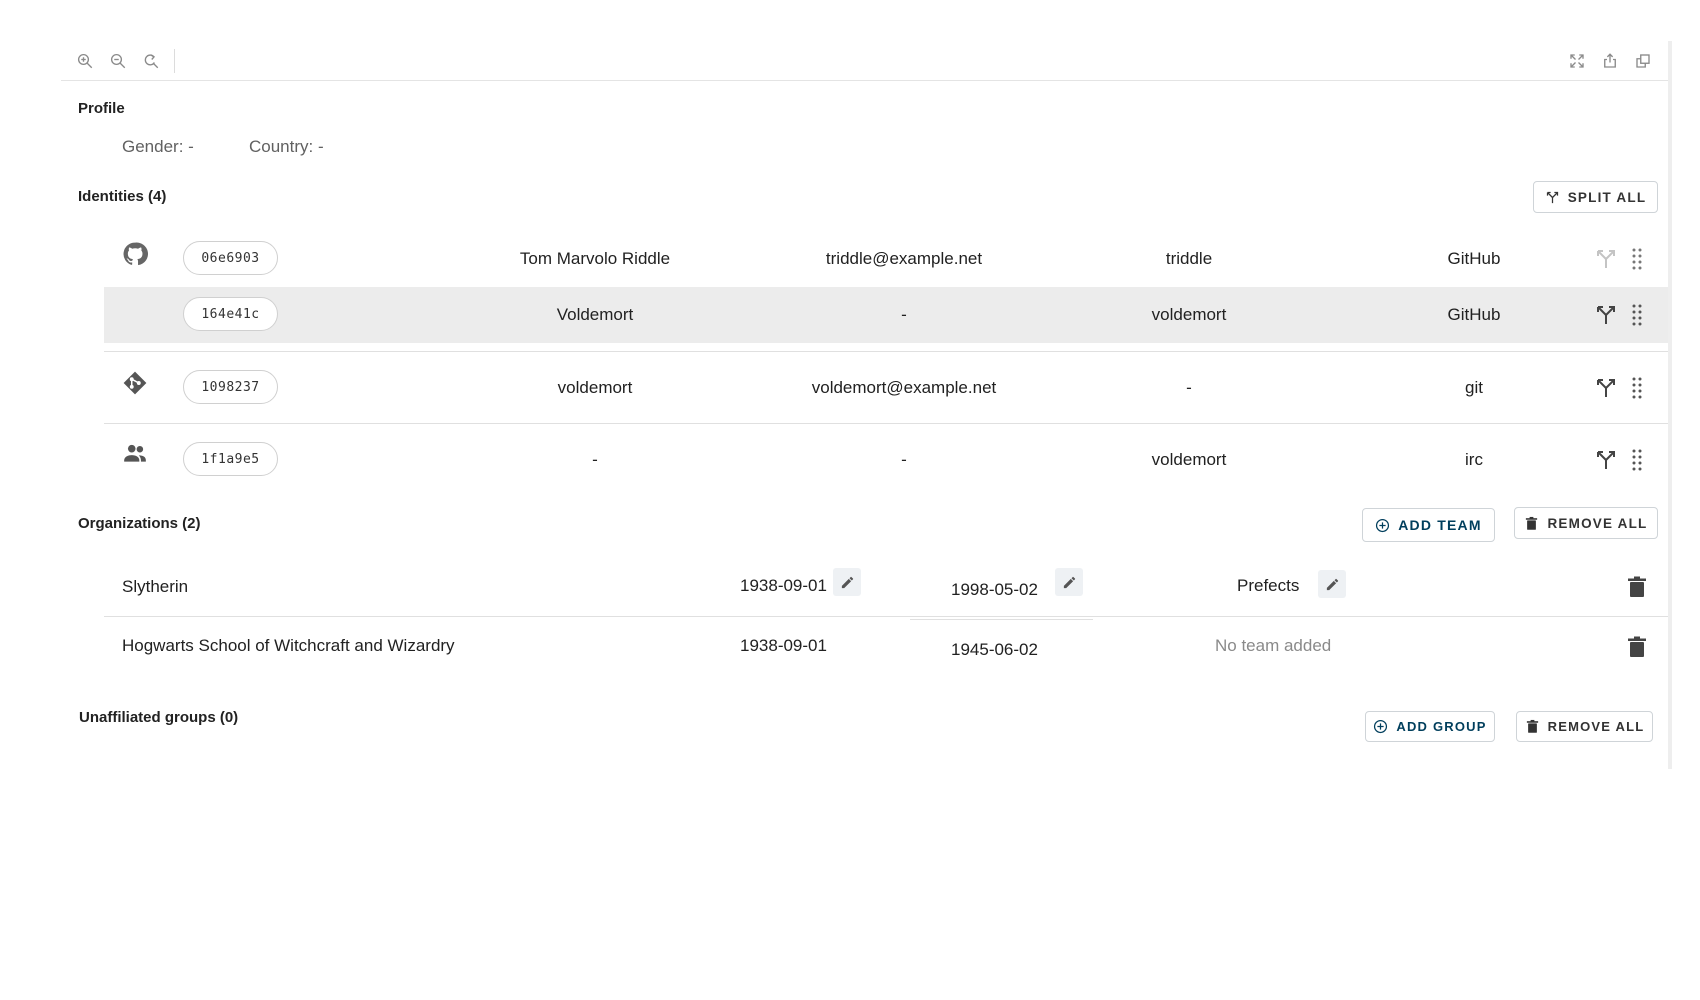 This screenshot has width=1700, height=1000. Describe the element at coordinates (159, 717) in the screenshot. I see `groups-title: Unaffiliated groups (0)` at that location.